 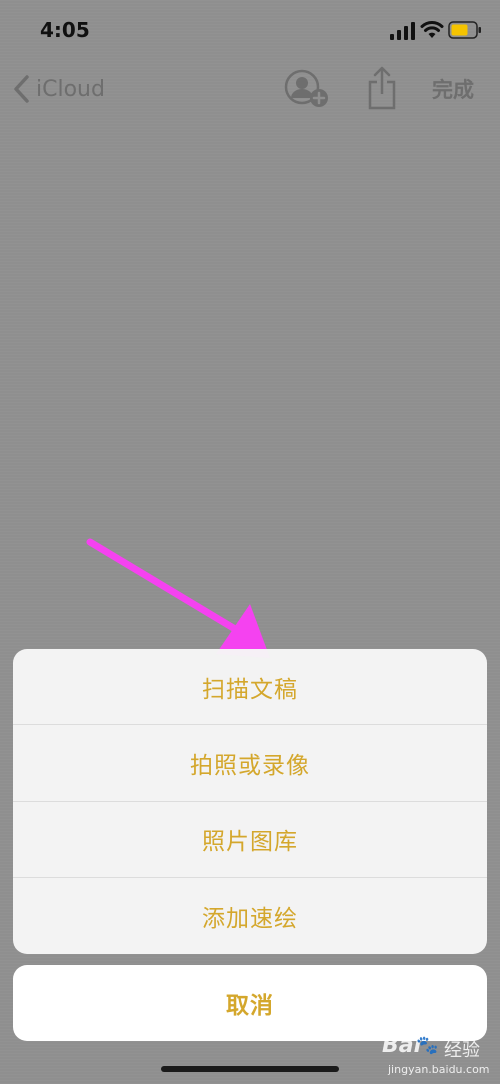 I want to click on home-indicator, so click(x=250, y=1069).